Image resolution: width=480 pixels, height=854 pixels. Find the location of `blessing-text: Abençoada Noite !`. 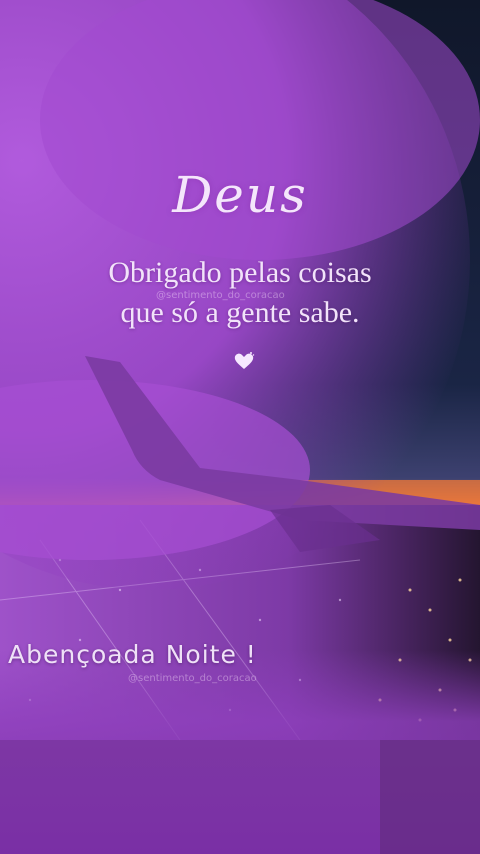

blessing-text: Abençoada Noite ! is located at coordinates (132, 654).